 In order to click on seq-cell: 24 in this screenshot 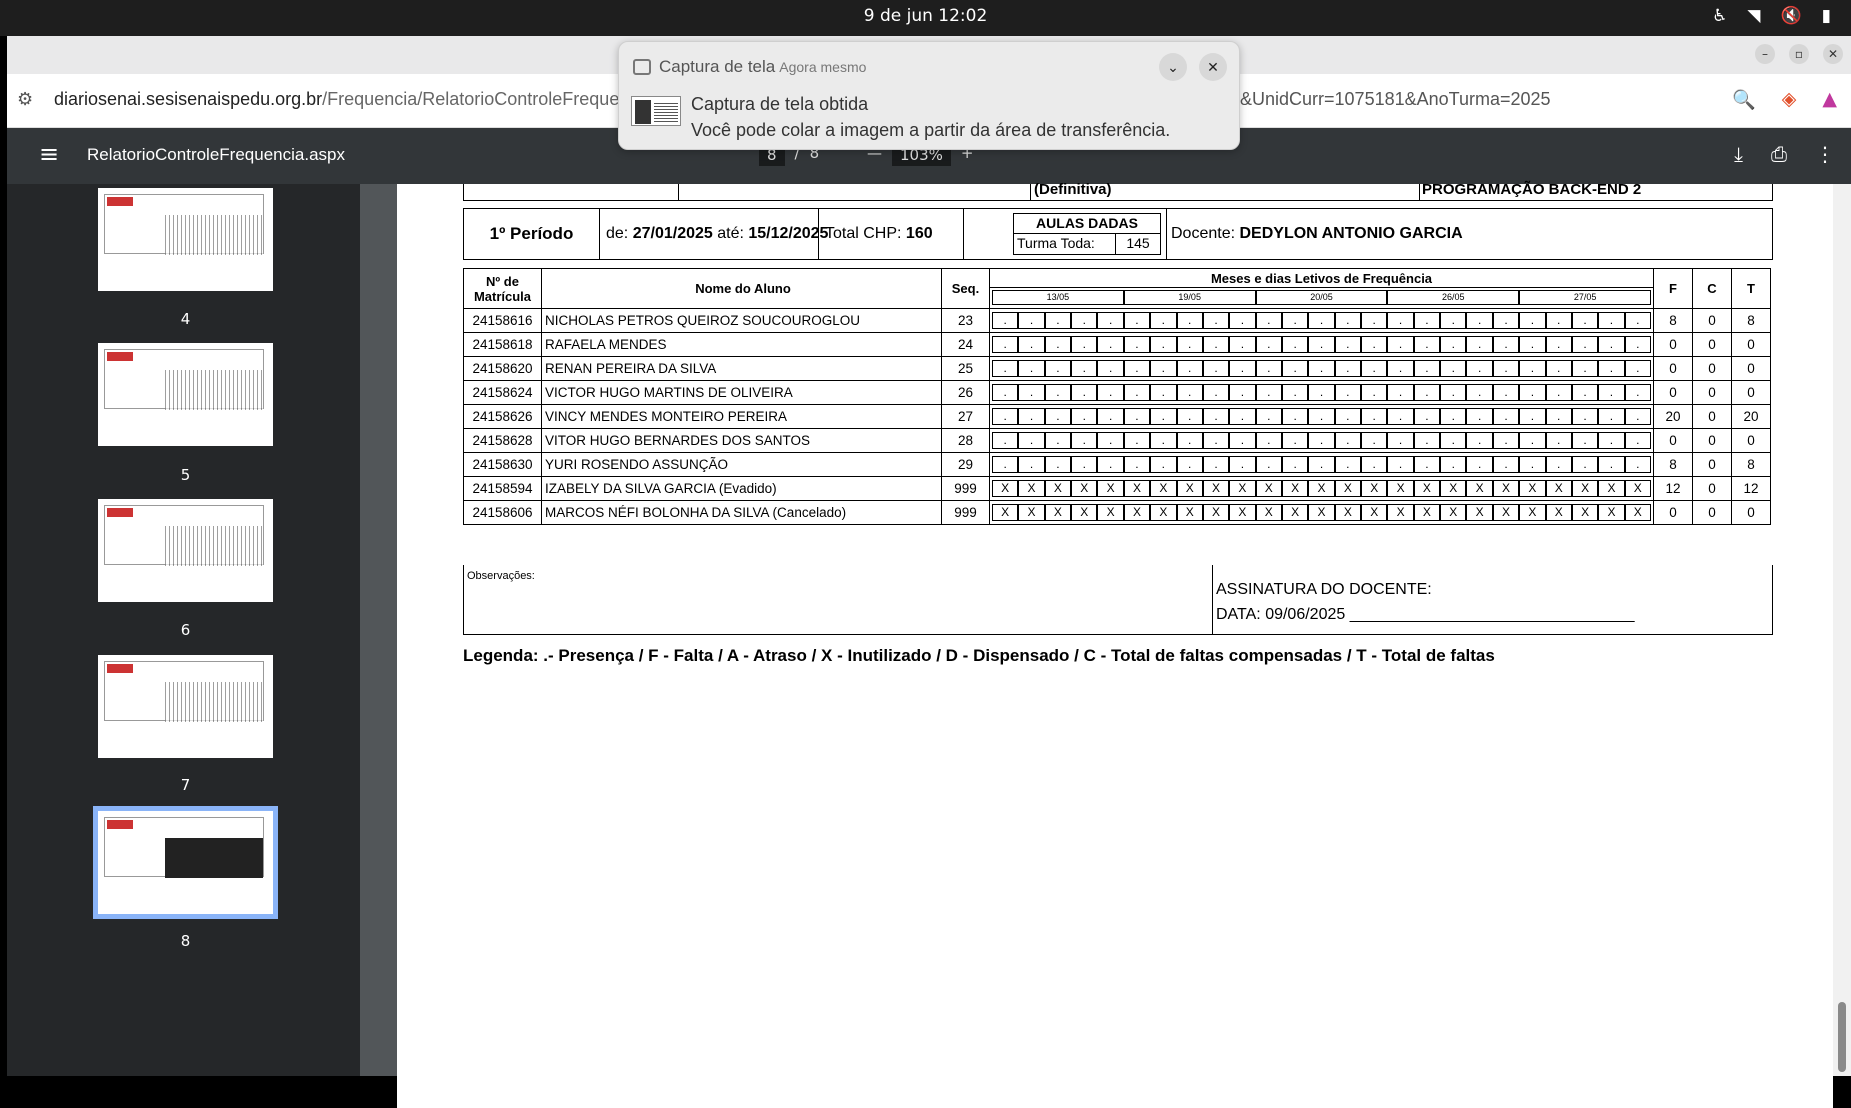, I will do `click(965, 344)`.